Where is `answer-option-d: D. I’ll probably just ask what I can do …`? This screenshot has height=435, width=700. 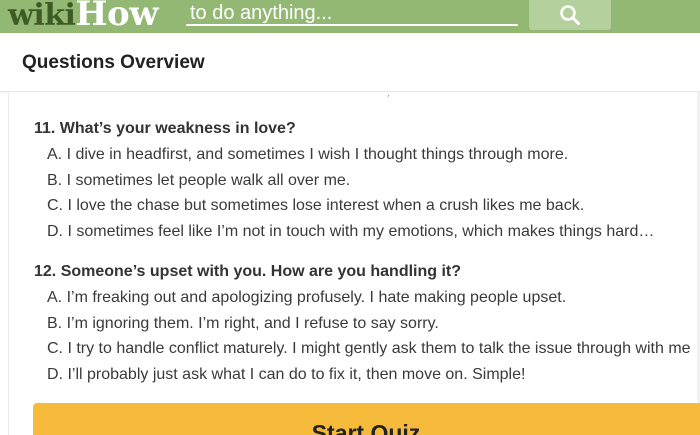 answer-option-d: D. I’ll probably just ask what I can do … is located at coordinates (286, 374).